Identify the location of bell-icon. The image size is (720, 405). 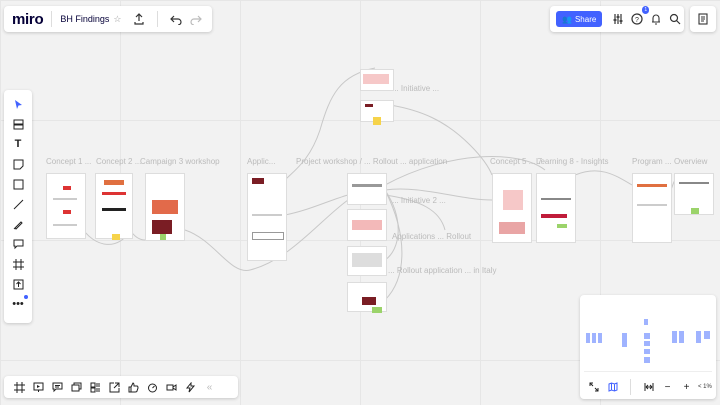
(655, 19).